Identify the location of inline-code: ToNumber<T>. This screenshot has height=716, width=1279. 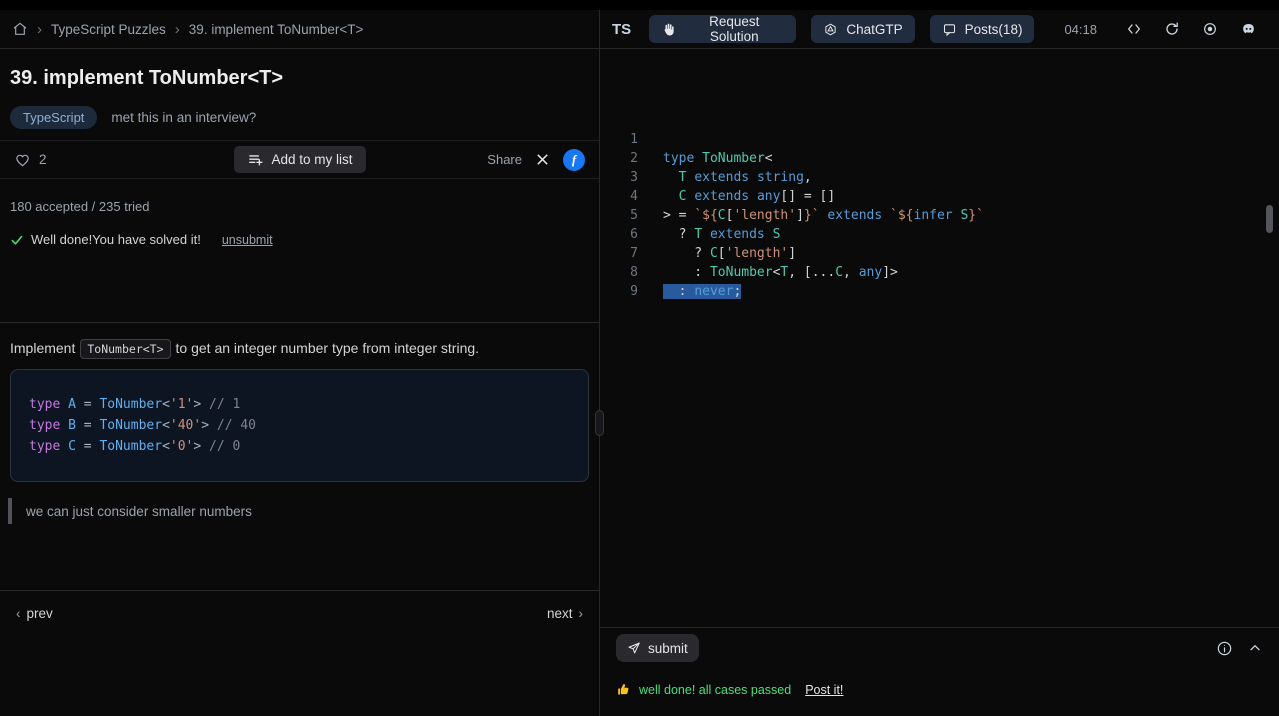
(125, 349).